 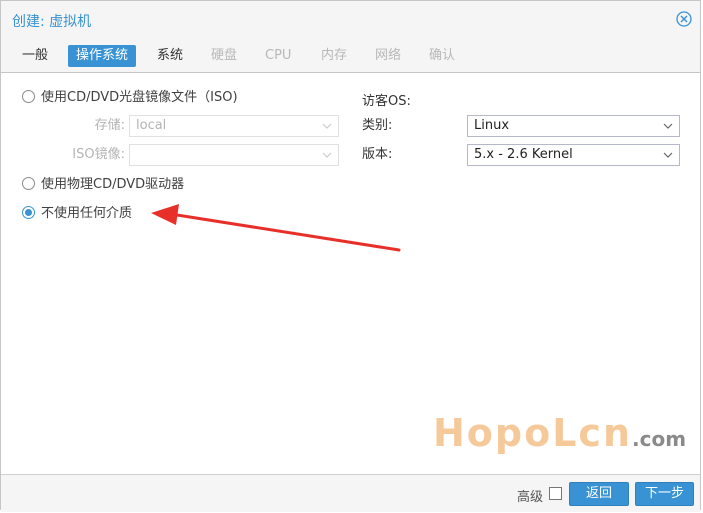 I want to click on os-version-value: 5.x - 2.6 Kernel, so click(x=523, y=154).